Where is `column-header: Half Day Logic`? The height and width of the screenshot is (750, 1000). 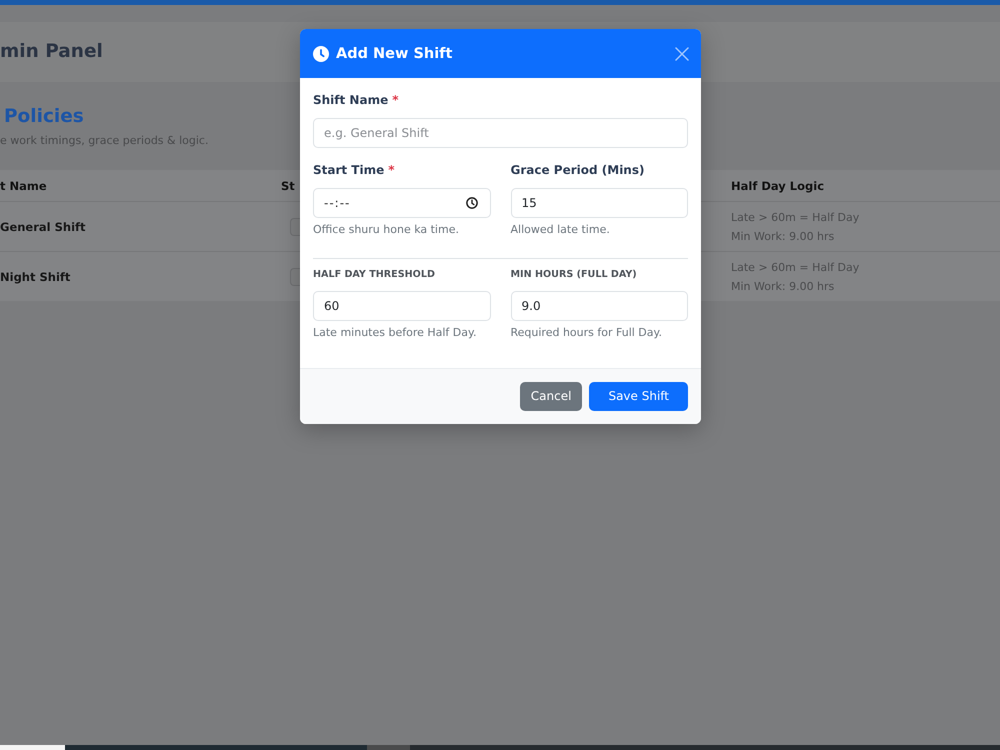 column-header: Half Day Logic is located at coordinates (777, 186).